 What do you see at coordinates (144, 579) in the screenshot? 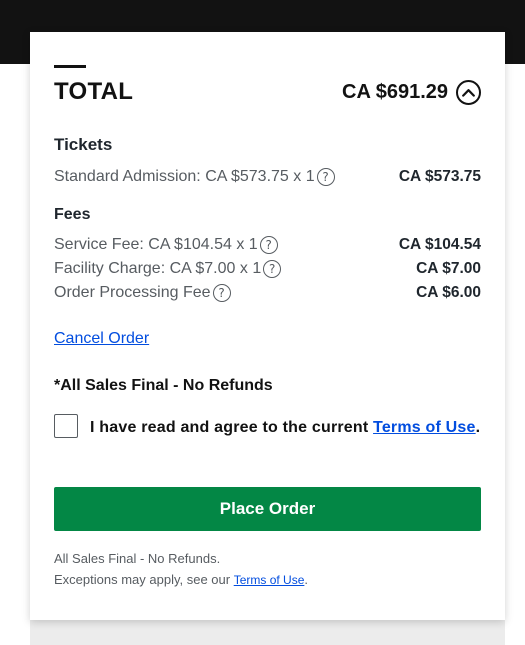
I see `footer-line-2-text: Exceptions may apply, see our` at bounding box center [144, 579].